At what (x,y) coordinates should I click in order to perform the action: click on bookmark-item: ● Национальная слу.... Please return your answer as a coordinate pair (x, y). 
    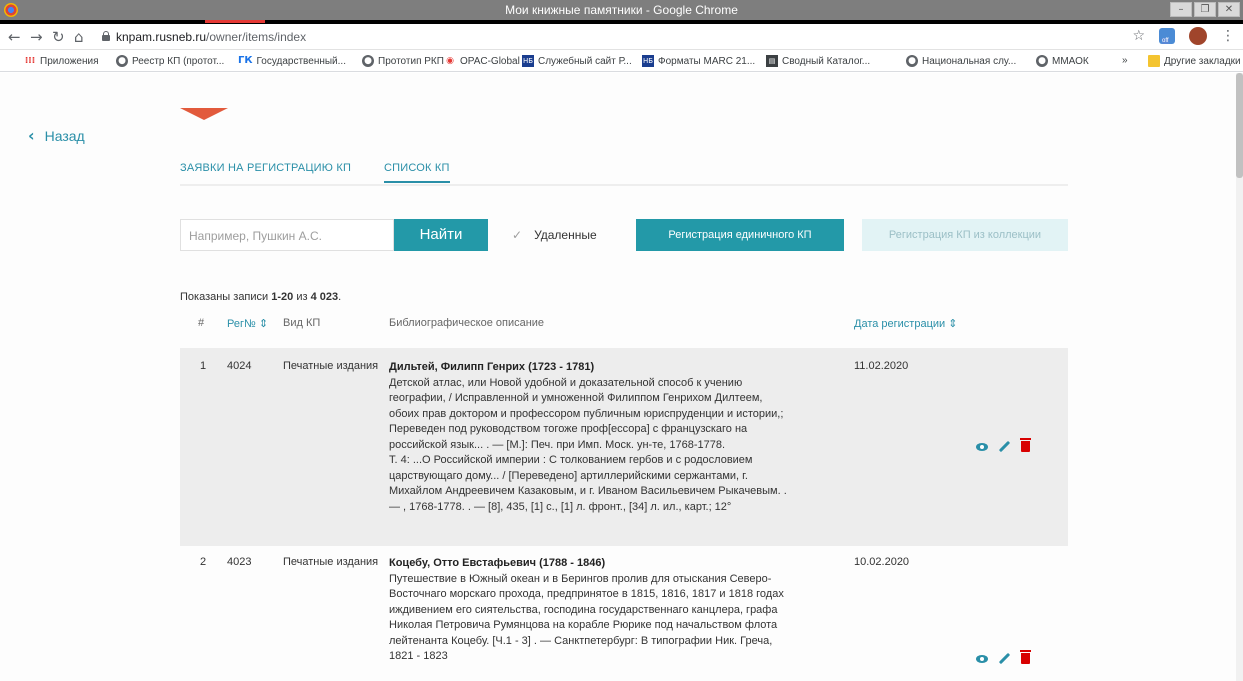
    Looking at the image, I should click on (961, 61).